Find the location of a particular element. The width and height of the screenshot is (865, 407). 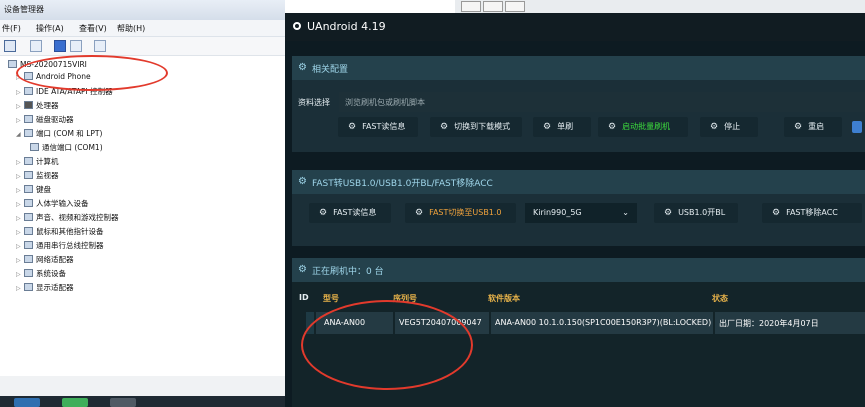

uandroid-titlebar: UAndroid 4.19 is located at coordinates (575, 27).